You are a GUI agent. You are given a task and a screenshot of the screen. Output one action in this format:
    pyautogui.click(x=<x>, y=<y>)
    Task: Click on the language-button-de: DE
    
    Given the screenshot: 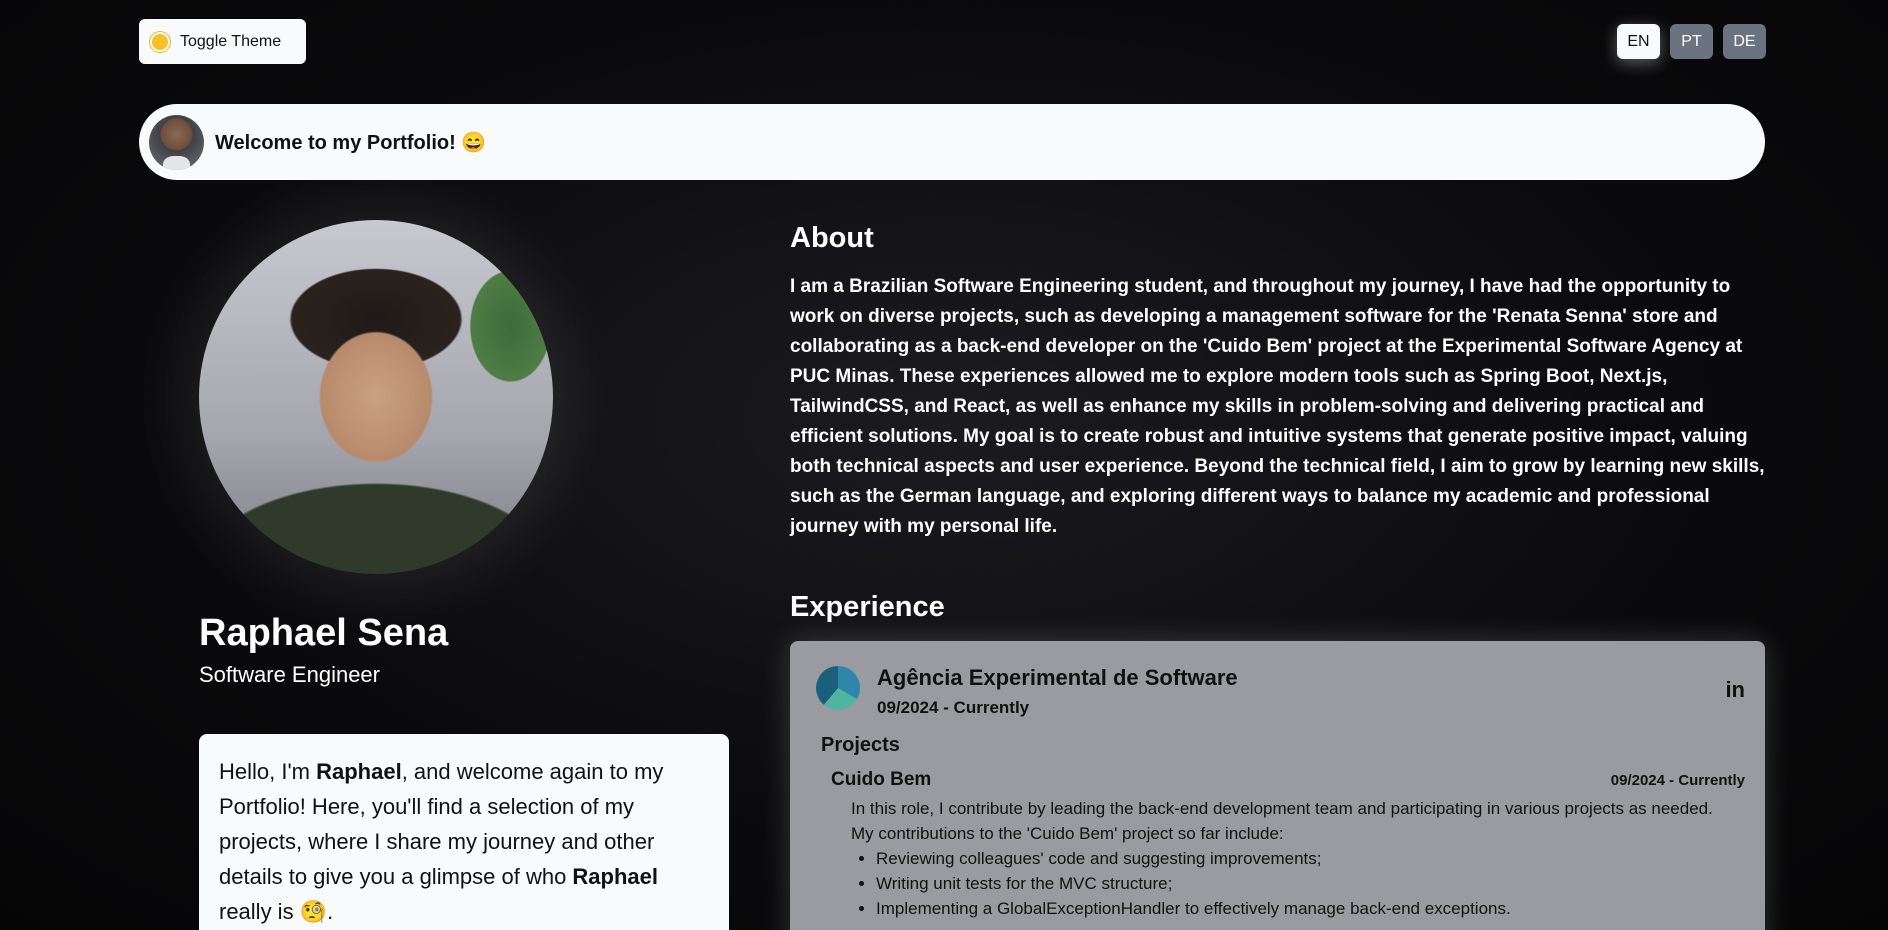 What is the action you would take?
    pyautogui.click(x=1744, y=41)
    